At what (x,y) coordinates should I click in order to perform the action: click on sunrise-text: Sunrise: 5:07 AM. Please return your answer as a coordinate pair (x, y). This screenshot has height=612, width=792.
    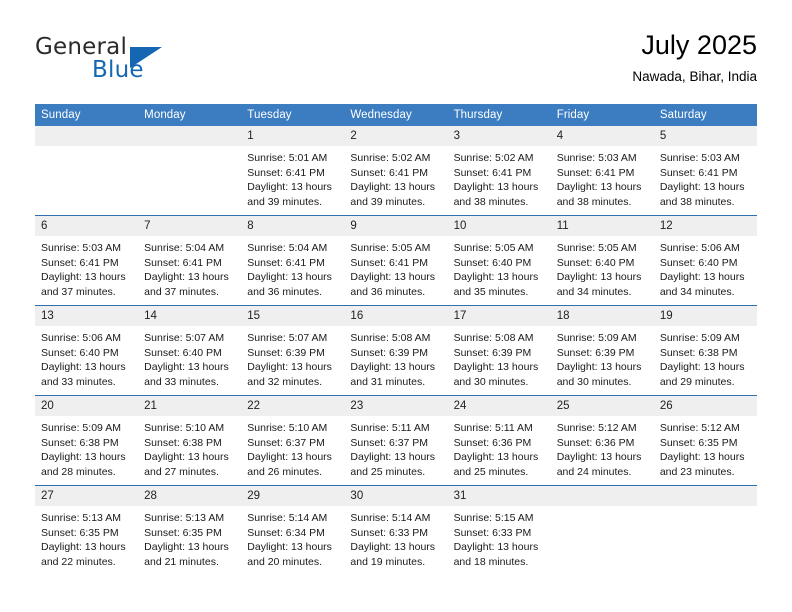
    Looking at the image, I should click on (287, 338).